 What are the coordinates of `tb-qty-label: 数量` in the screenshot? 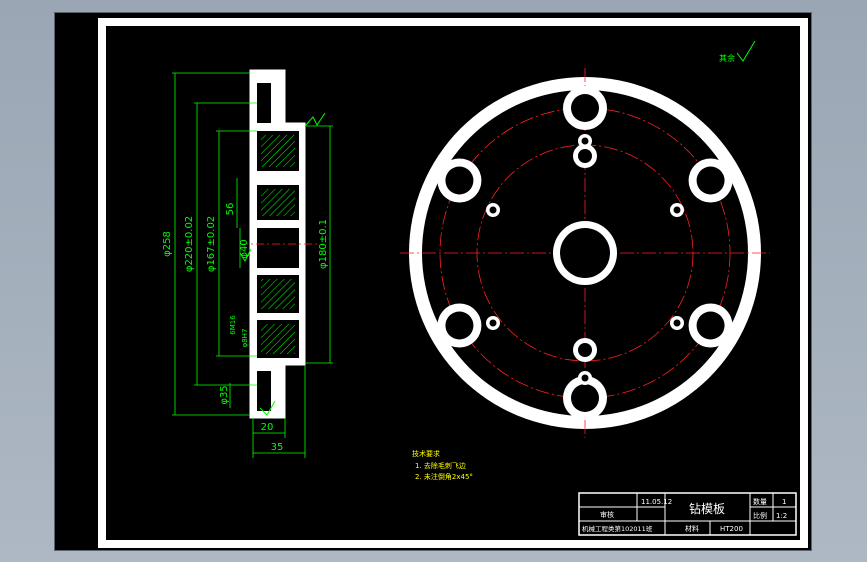 It's located at (760, 501).